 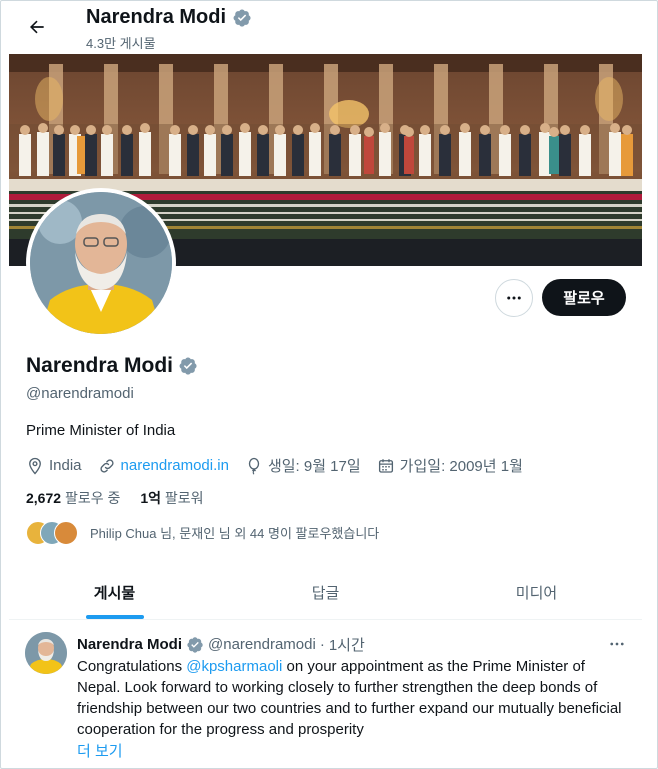 I want to click on top-bar: Narendra Modi 4.3만 게시물, so click(x=329, y=27).